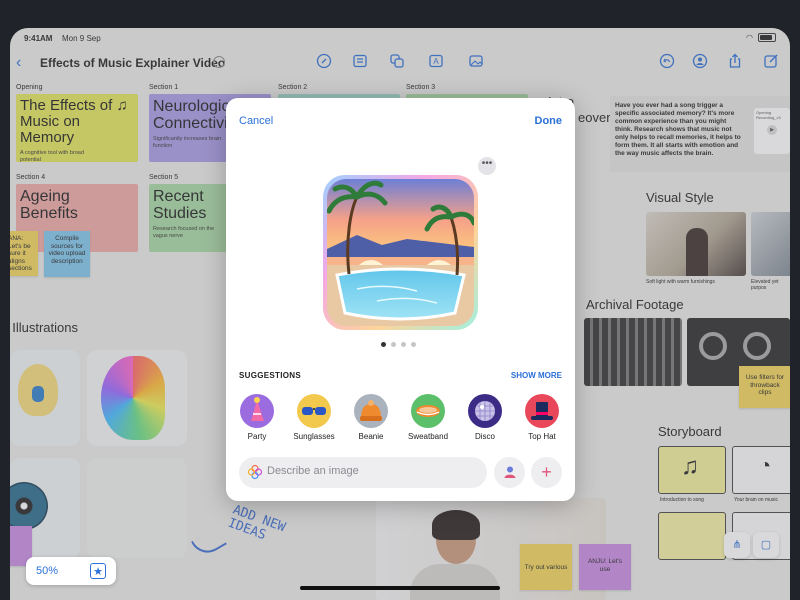  Describe the element at coordinates (428, 411) in the screenshot. I see `sweatband-icon` at that location.